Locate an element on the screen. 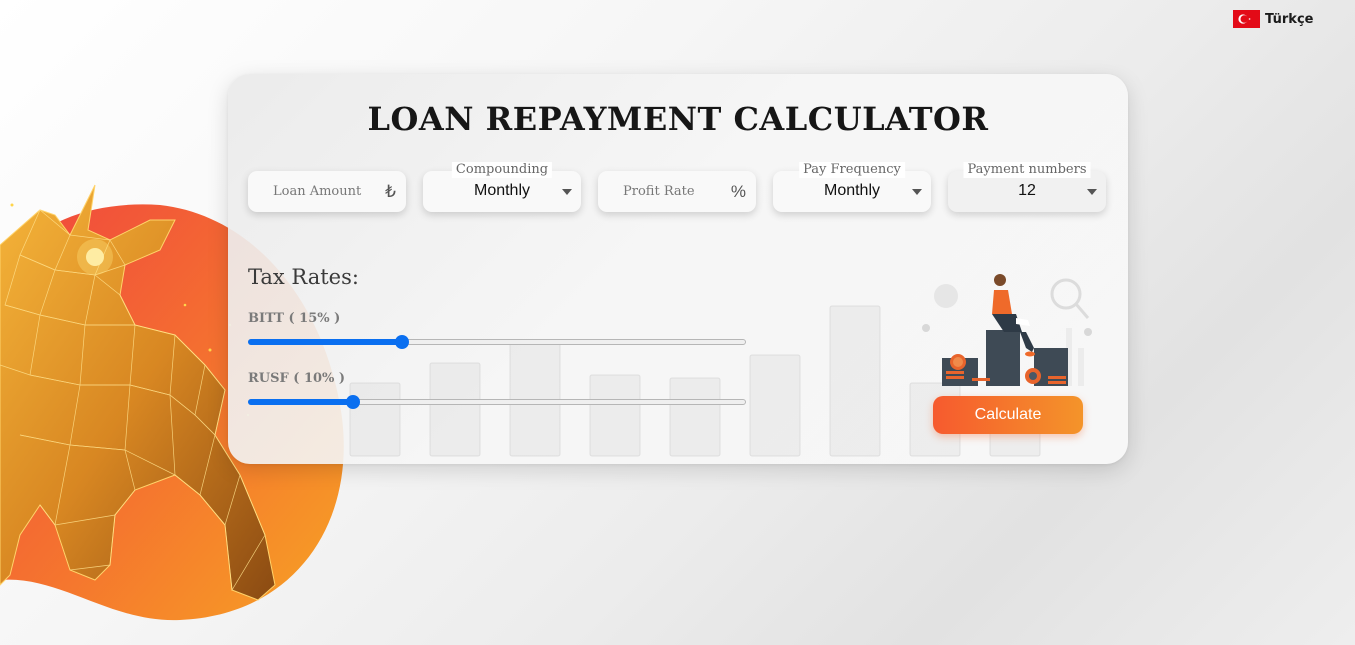  payment-numbers-select: Payment numbers 12 is located at coordinates (1027, 187).